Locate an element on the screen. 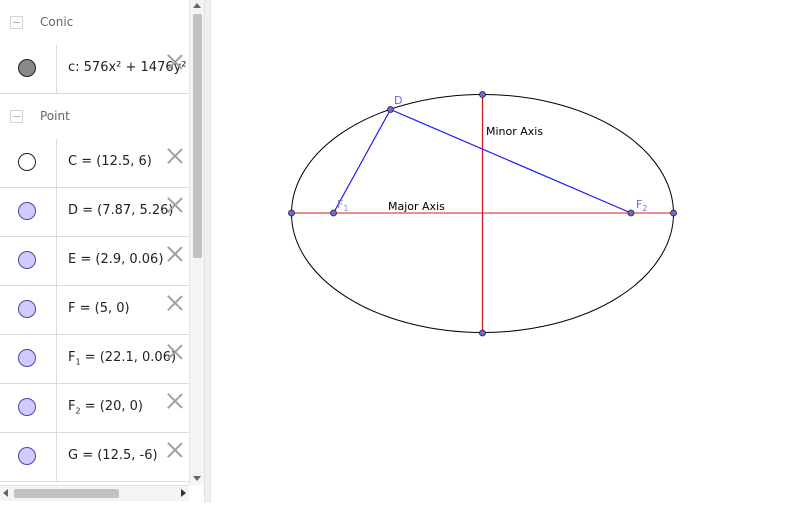 The image size is (800, 507). point-name: D is located at coordinates (73, 210).